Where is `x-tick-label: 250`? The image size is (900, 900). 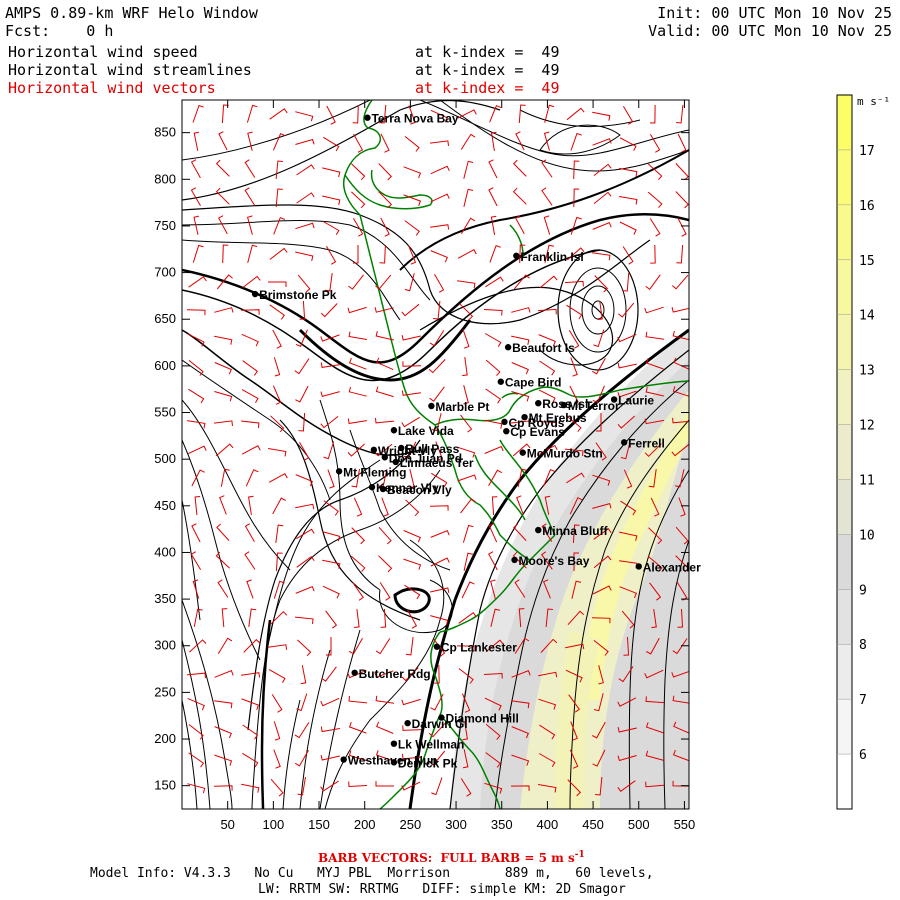
x-tick-label: 250 is located at coordinates (411, 824).